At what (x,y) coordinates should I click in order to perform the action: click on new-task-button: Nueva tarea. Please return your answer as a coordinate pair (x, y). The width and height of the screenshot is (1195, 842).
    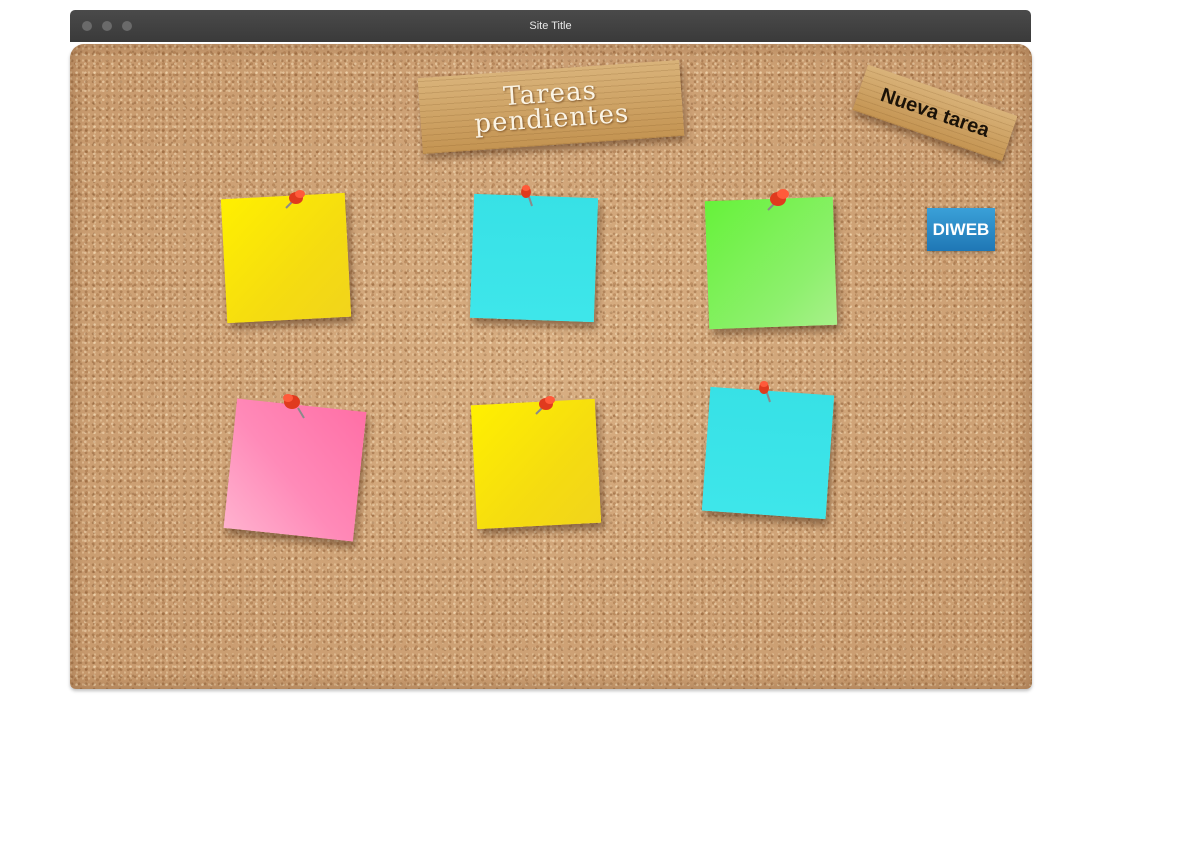
    Looking at the image, I should click on (935, 113).